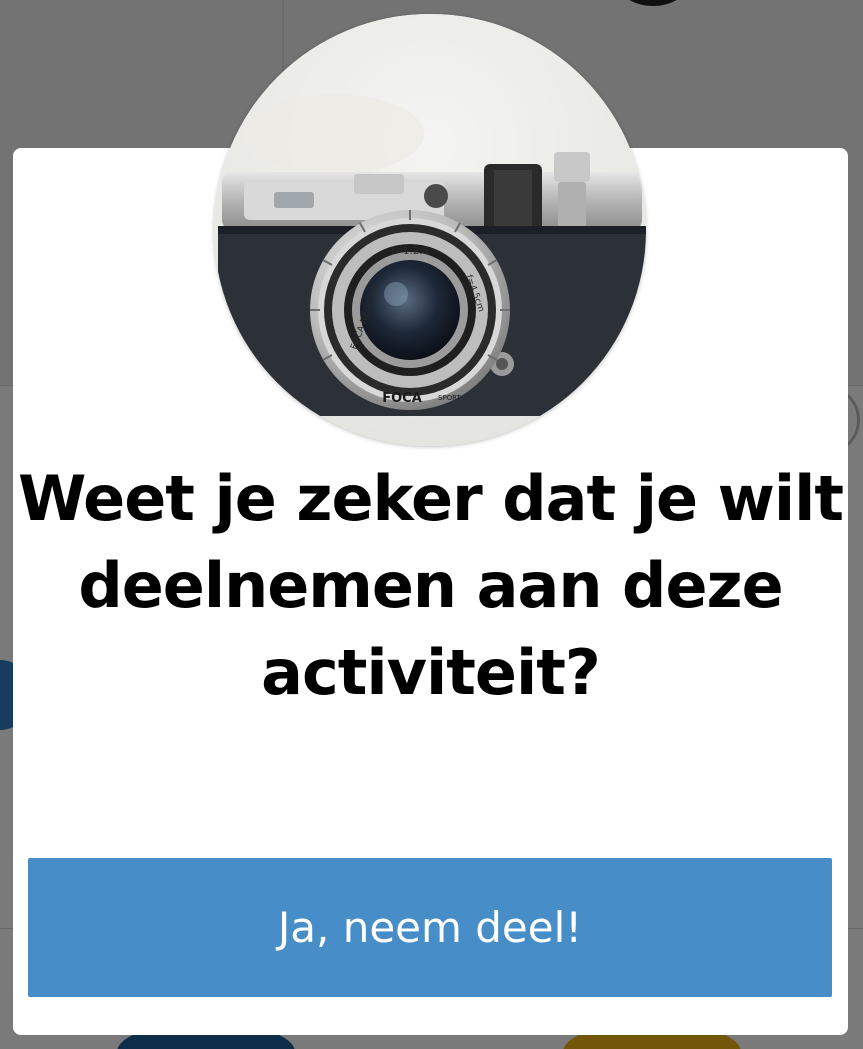  What do you see at coordinates (430, 927) in the screenshot?
I see `confirm-participate-button: Ja, neem deel!` at bounding box center [430, 927].